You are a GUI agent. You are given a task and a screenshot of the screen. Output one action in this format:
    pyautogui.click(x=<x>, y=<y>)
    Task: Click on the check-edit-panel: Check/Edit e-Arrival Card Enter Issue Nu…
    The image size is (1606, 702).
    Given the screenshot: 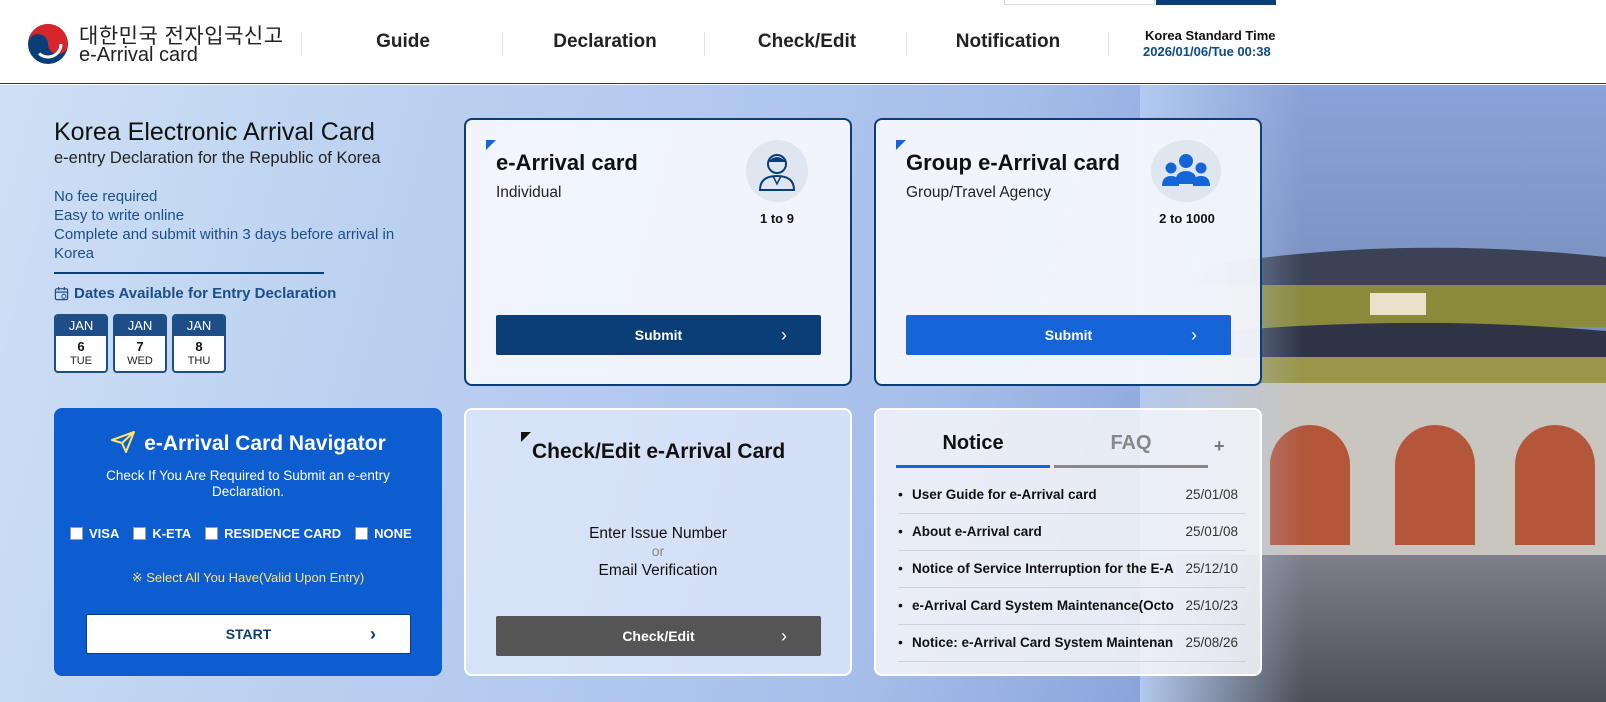 What is the action you would take?
    pyautogui.click(x=658, y=542)
    